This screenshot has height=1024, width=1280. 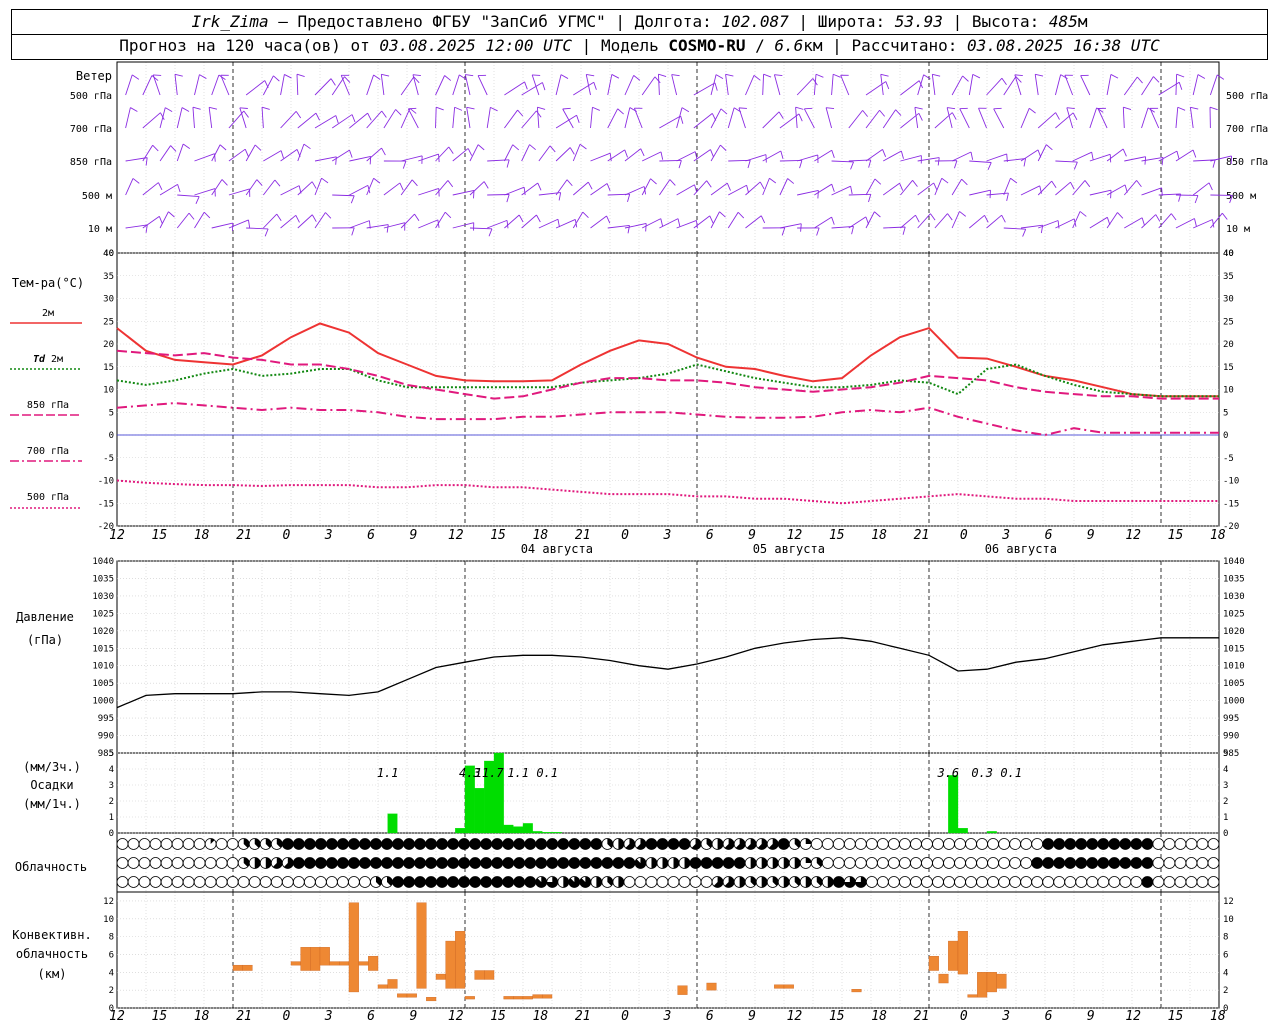 What do you see at coordinates (103, 614) in the screenshot?
I see `pres-tick-left: 1025` at bounding box center [103, 614].